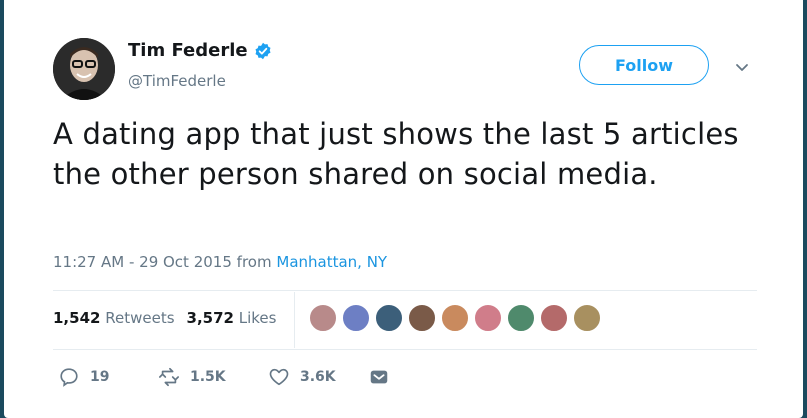 This screenshot has width=807, height=418. I want to click on retweet-icon, so click(169, 377).